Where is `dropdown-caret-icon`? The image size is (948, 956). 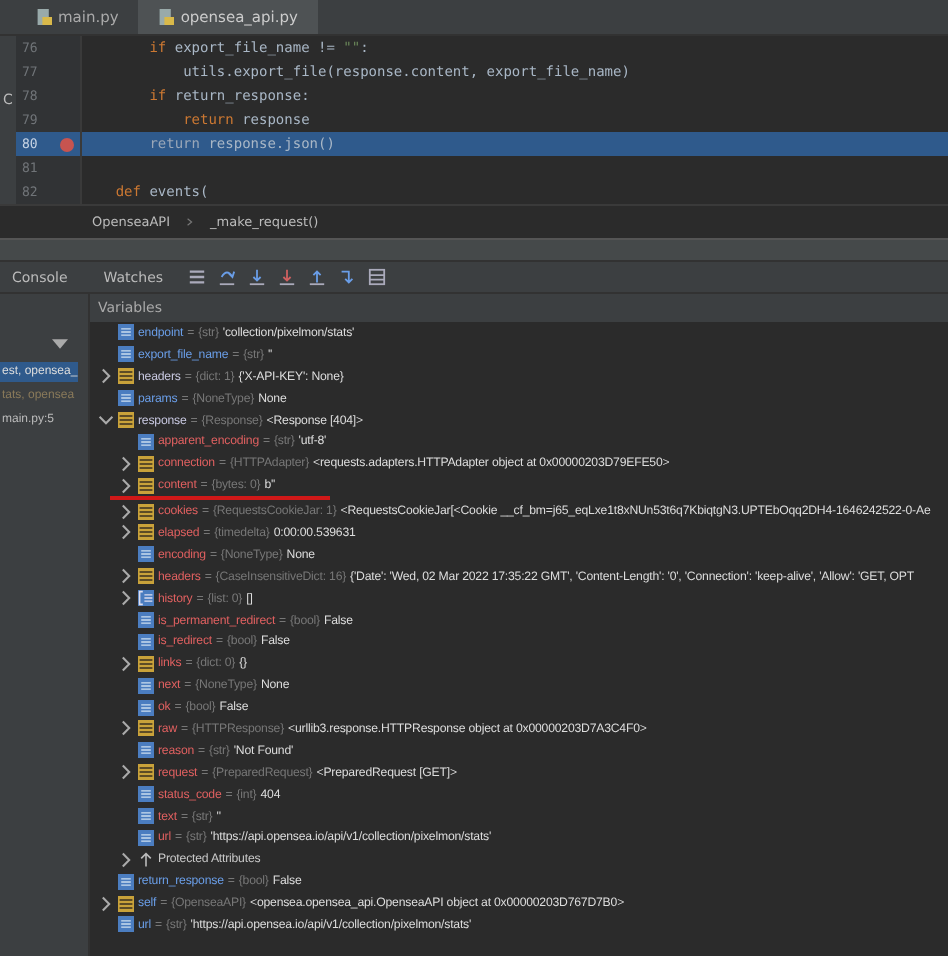 dropdown-caret-icon is located at coordinates (60, 344).